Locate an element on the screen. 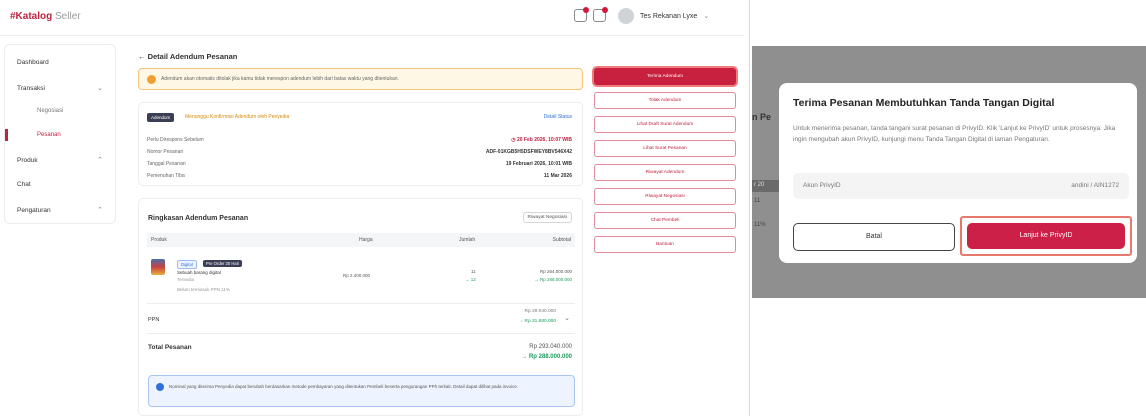 The width and height of the screenshot is (1146, 416). product-tag: Digital is located at coordinates (187, 264).